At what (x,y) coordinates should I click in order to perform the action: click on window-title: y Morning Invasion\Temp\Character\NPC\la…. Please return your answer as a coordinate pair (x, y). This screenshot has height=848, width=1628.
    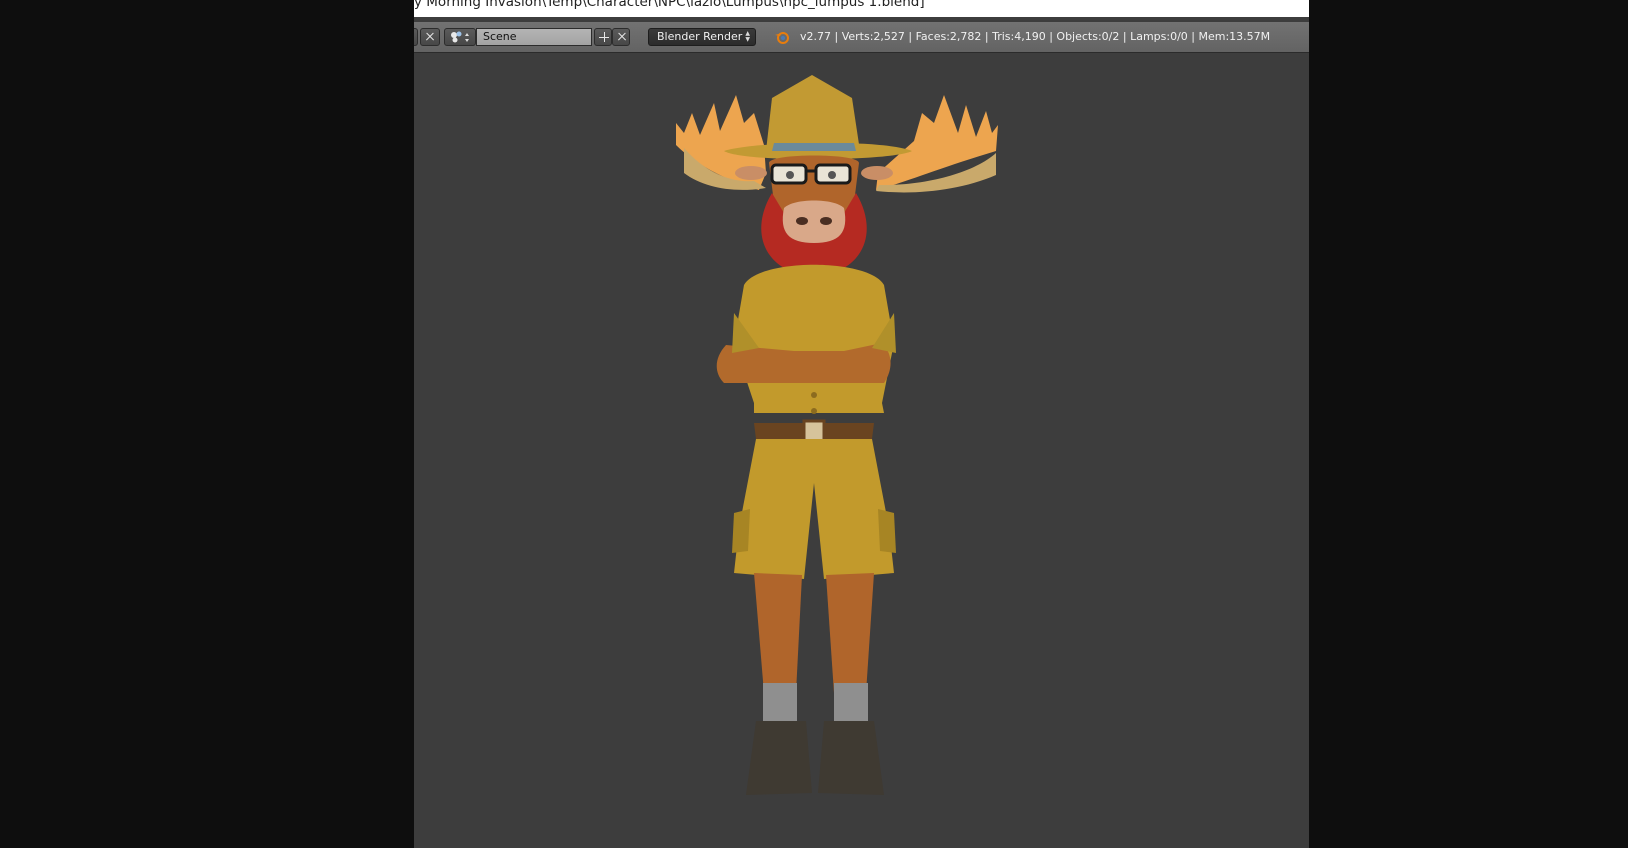
    Looking at the image, I should click on (669, 5).